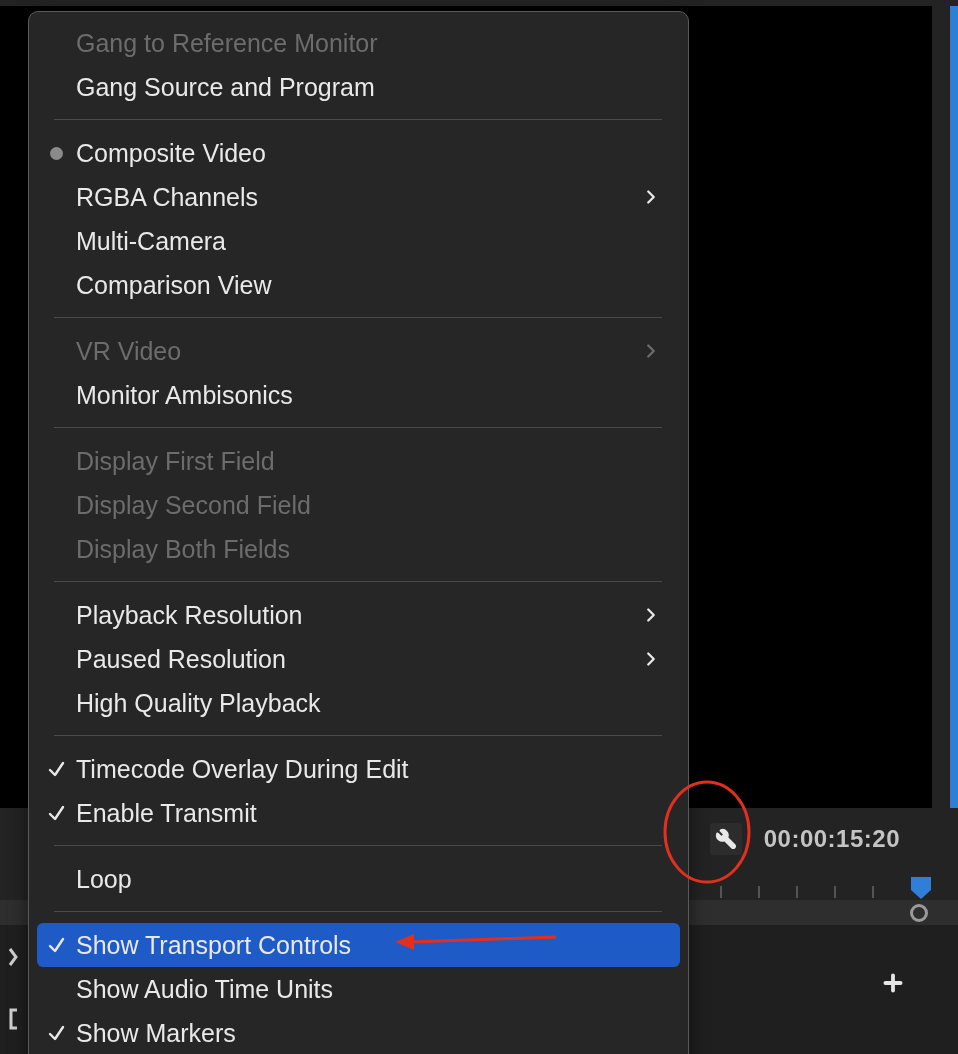  Describe the element at coordinates (358, 1032) in the screenshot. I see `menu-item: Show Markers` at that location.